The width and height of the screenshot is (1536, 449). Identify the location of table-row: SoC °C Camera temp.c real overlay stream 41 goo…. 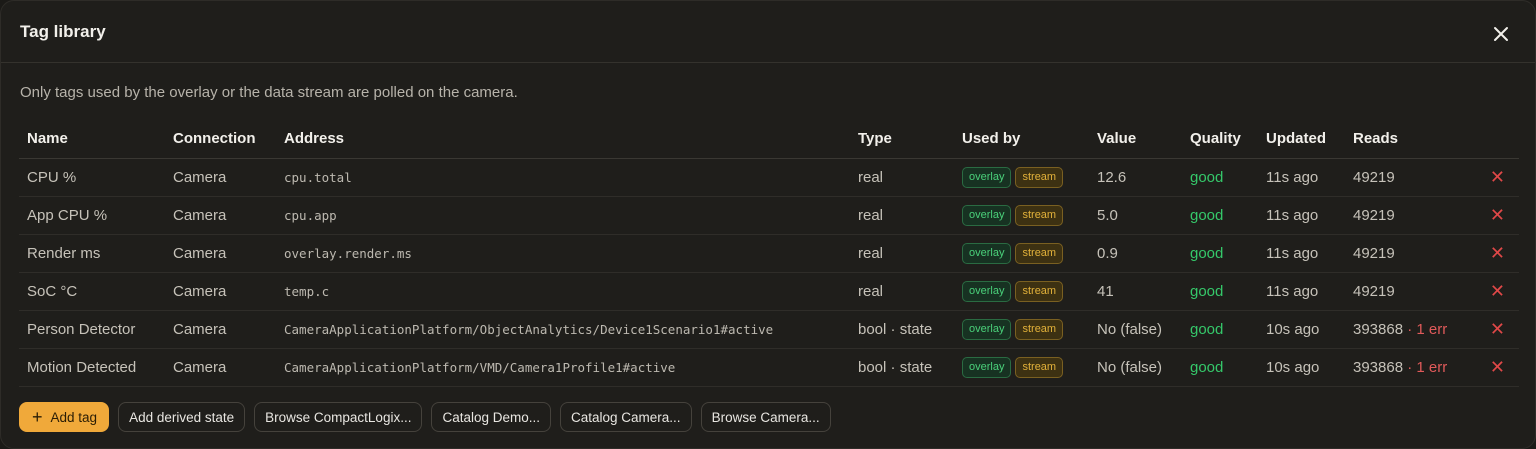
(769, 291).